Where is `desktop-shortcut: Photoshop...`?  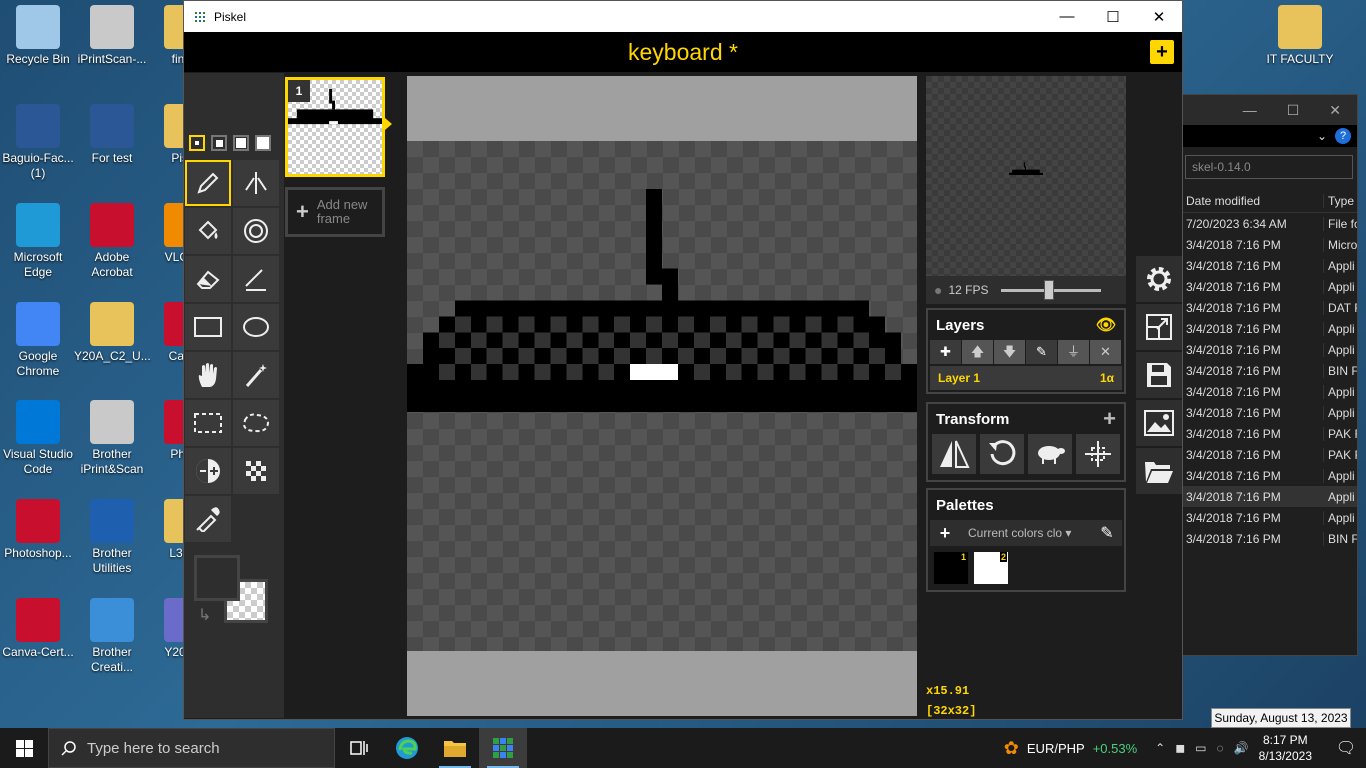
desktop-shortcut: Photoshop... is located at coordinates (38, 530).